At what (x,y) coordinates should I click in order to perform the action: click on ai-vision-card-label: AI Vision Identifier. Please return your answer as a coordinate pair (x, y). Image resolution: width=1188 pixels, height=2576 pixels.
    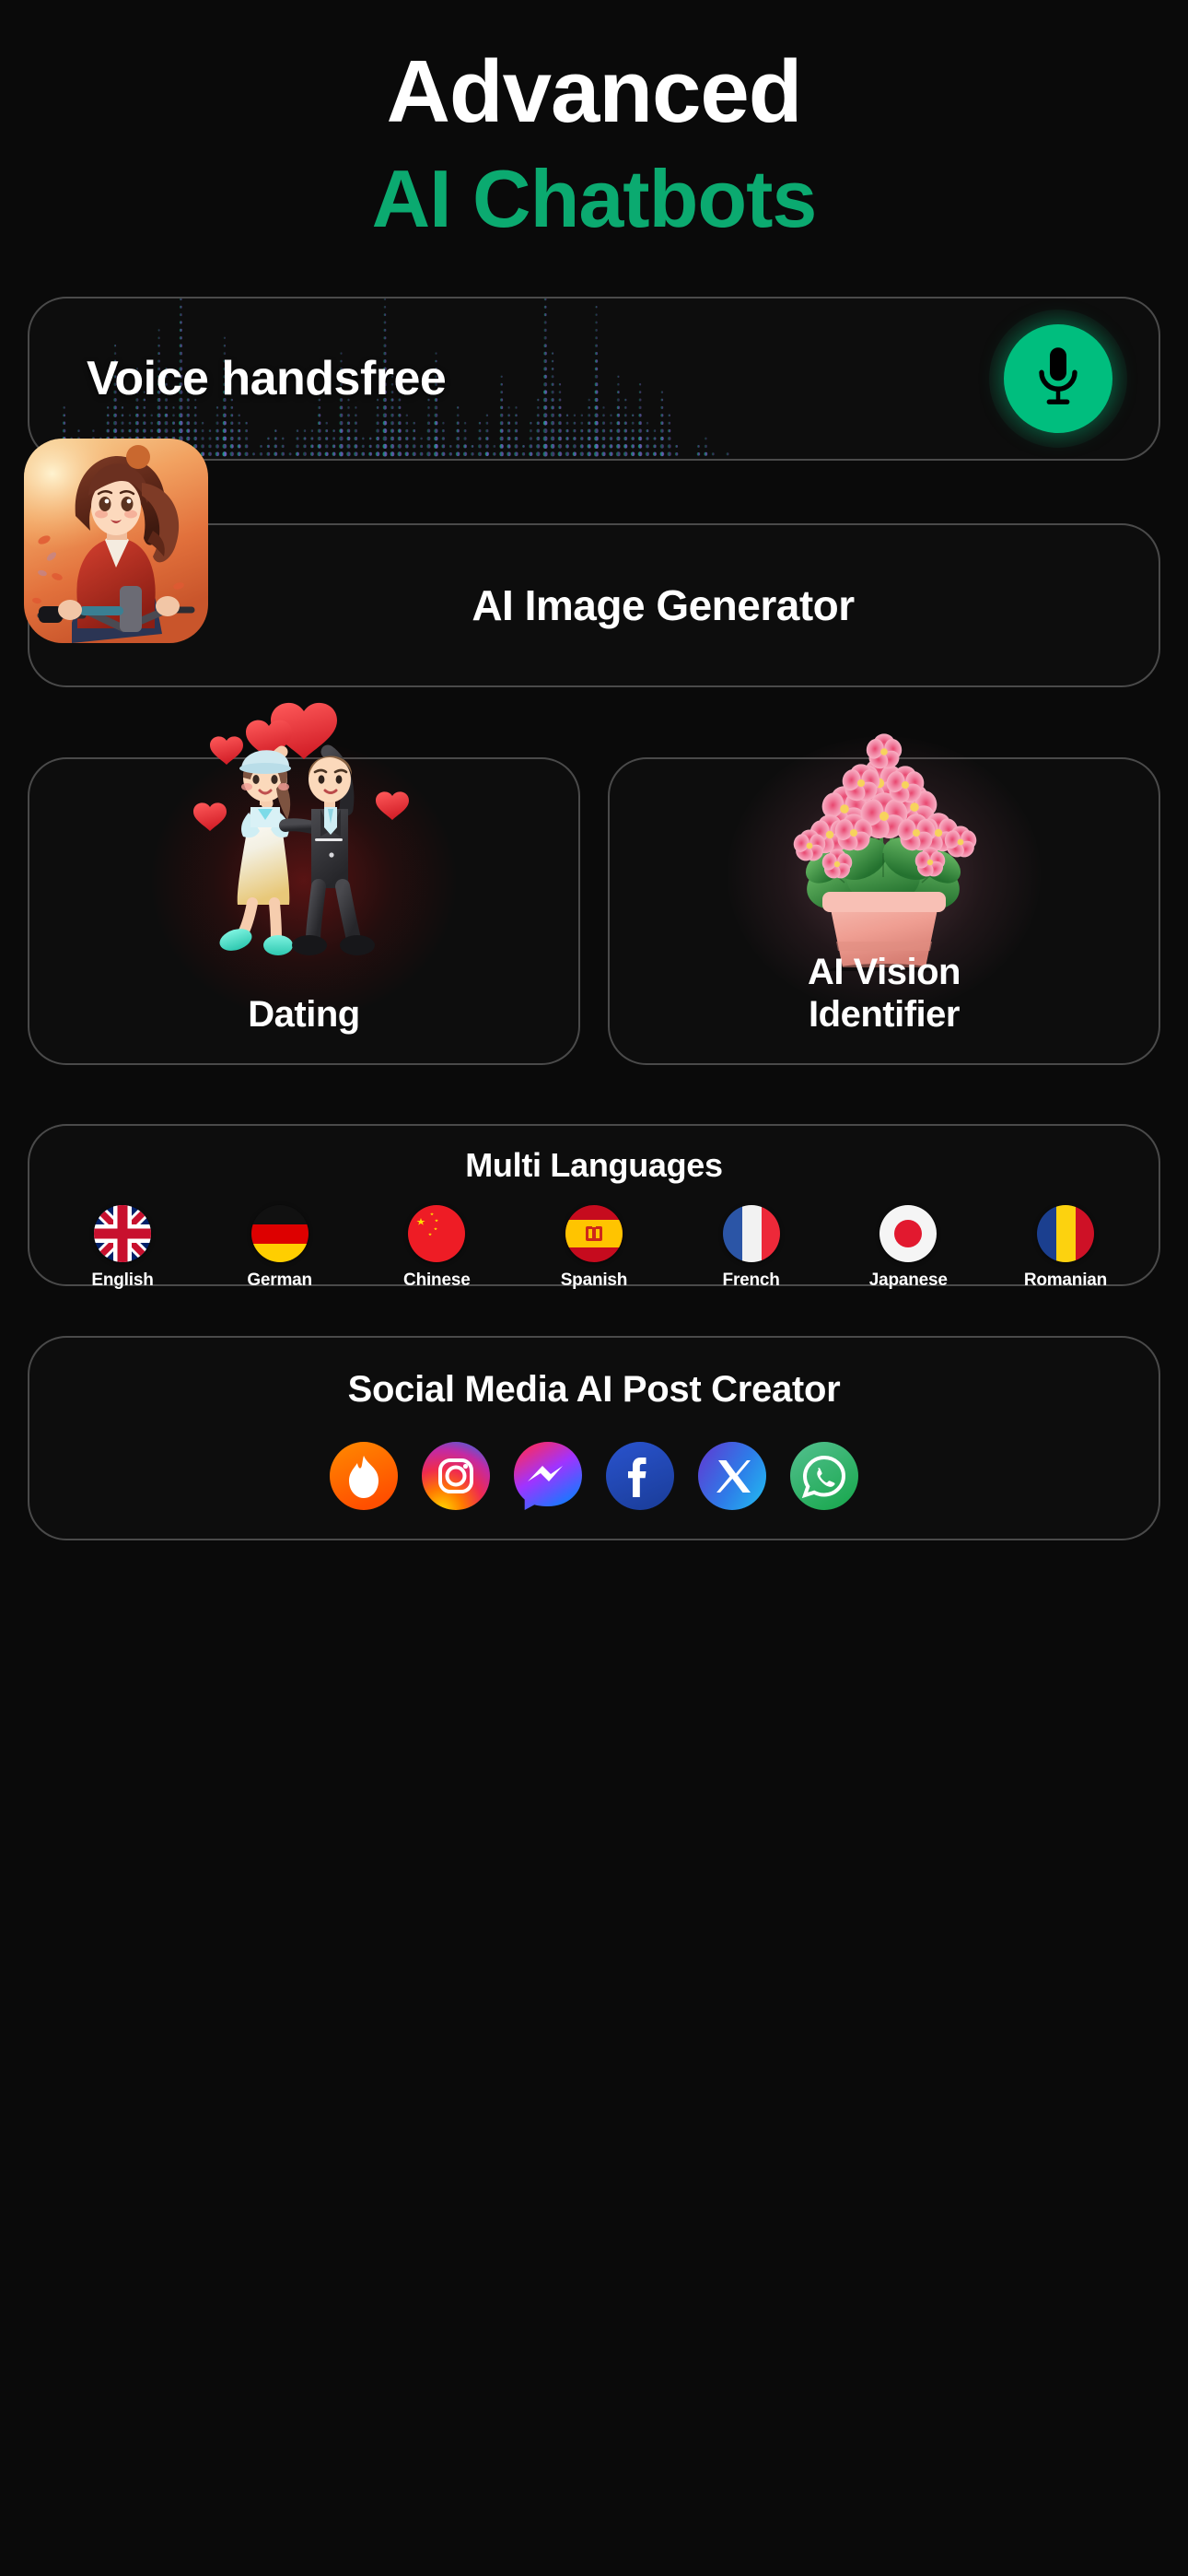
    Looking at the image, I should click on (884, 993).